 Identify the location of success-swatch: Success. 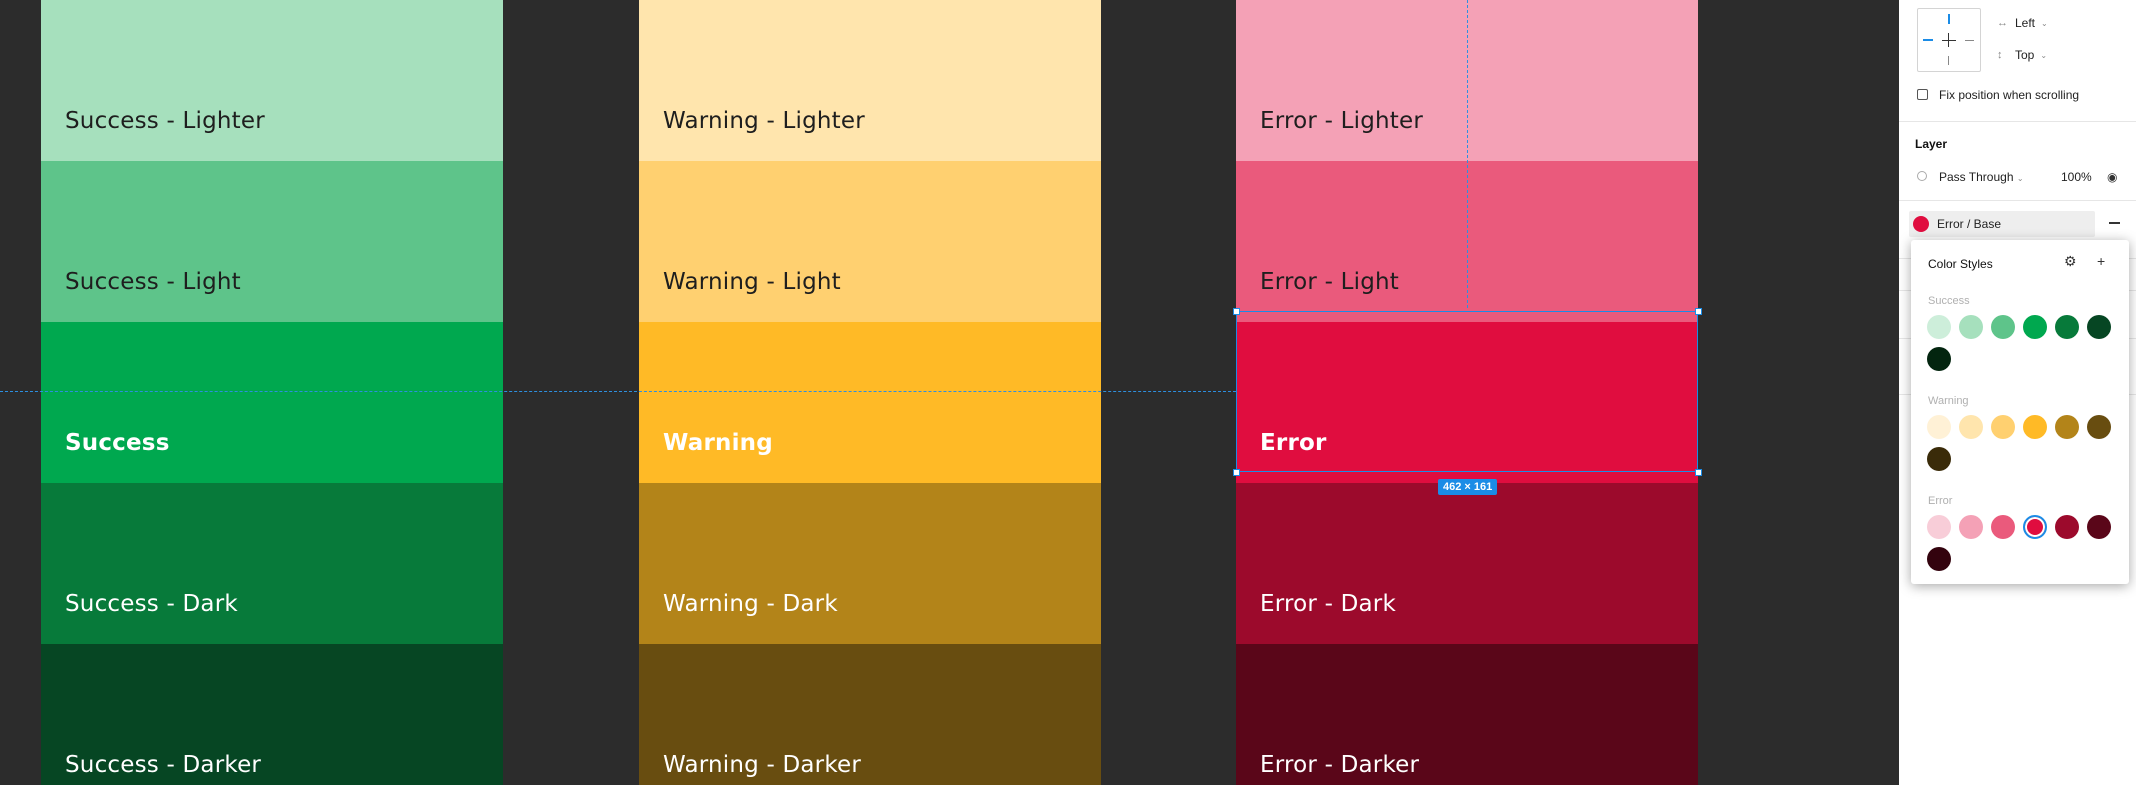
(272, 402).